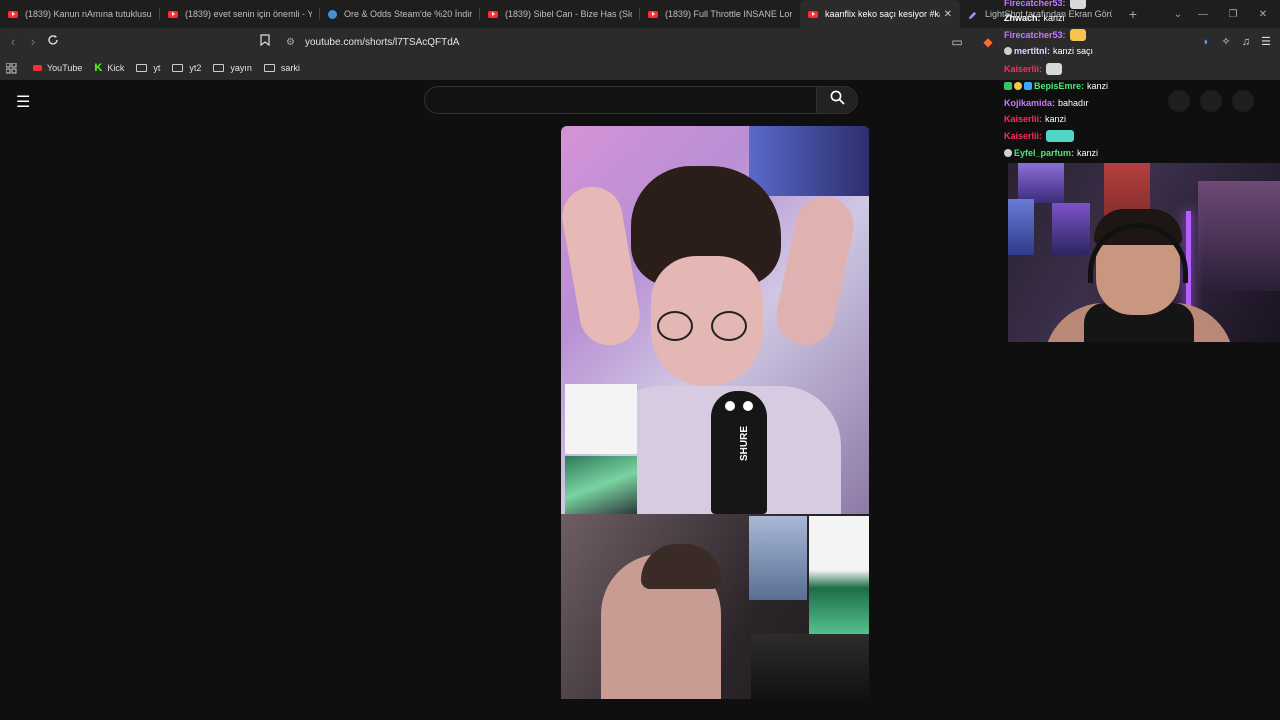 This screenshot has width=1280, height=720. I want to click on browser-tab: (1839) Kanun nAmına tutuklusun. -, so click(80, 14).